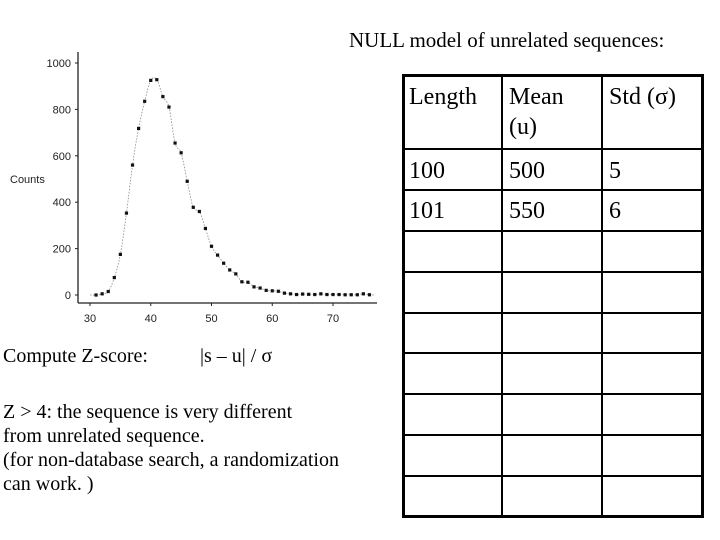 This screenshot has width=720, height=540. Describe the element at coordinates (151, 319) in the screenshot. I see `x-tick-label: 40` at that location.